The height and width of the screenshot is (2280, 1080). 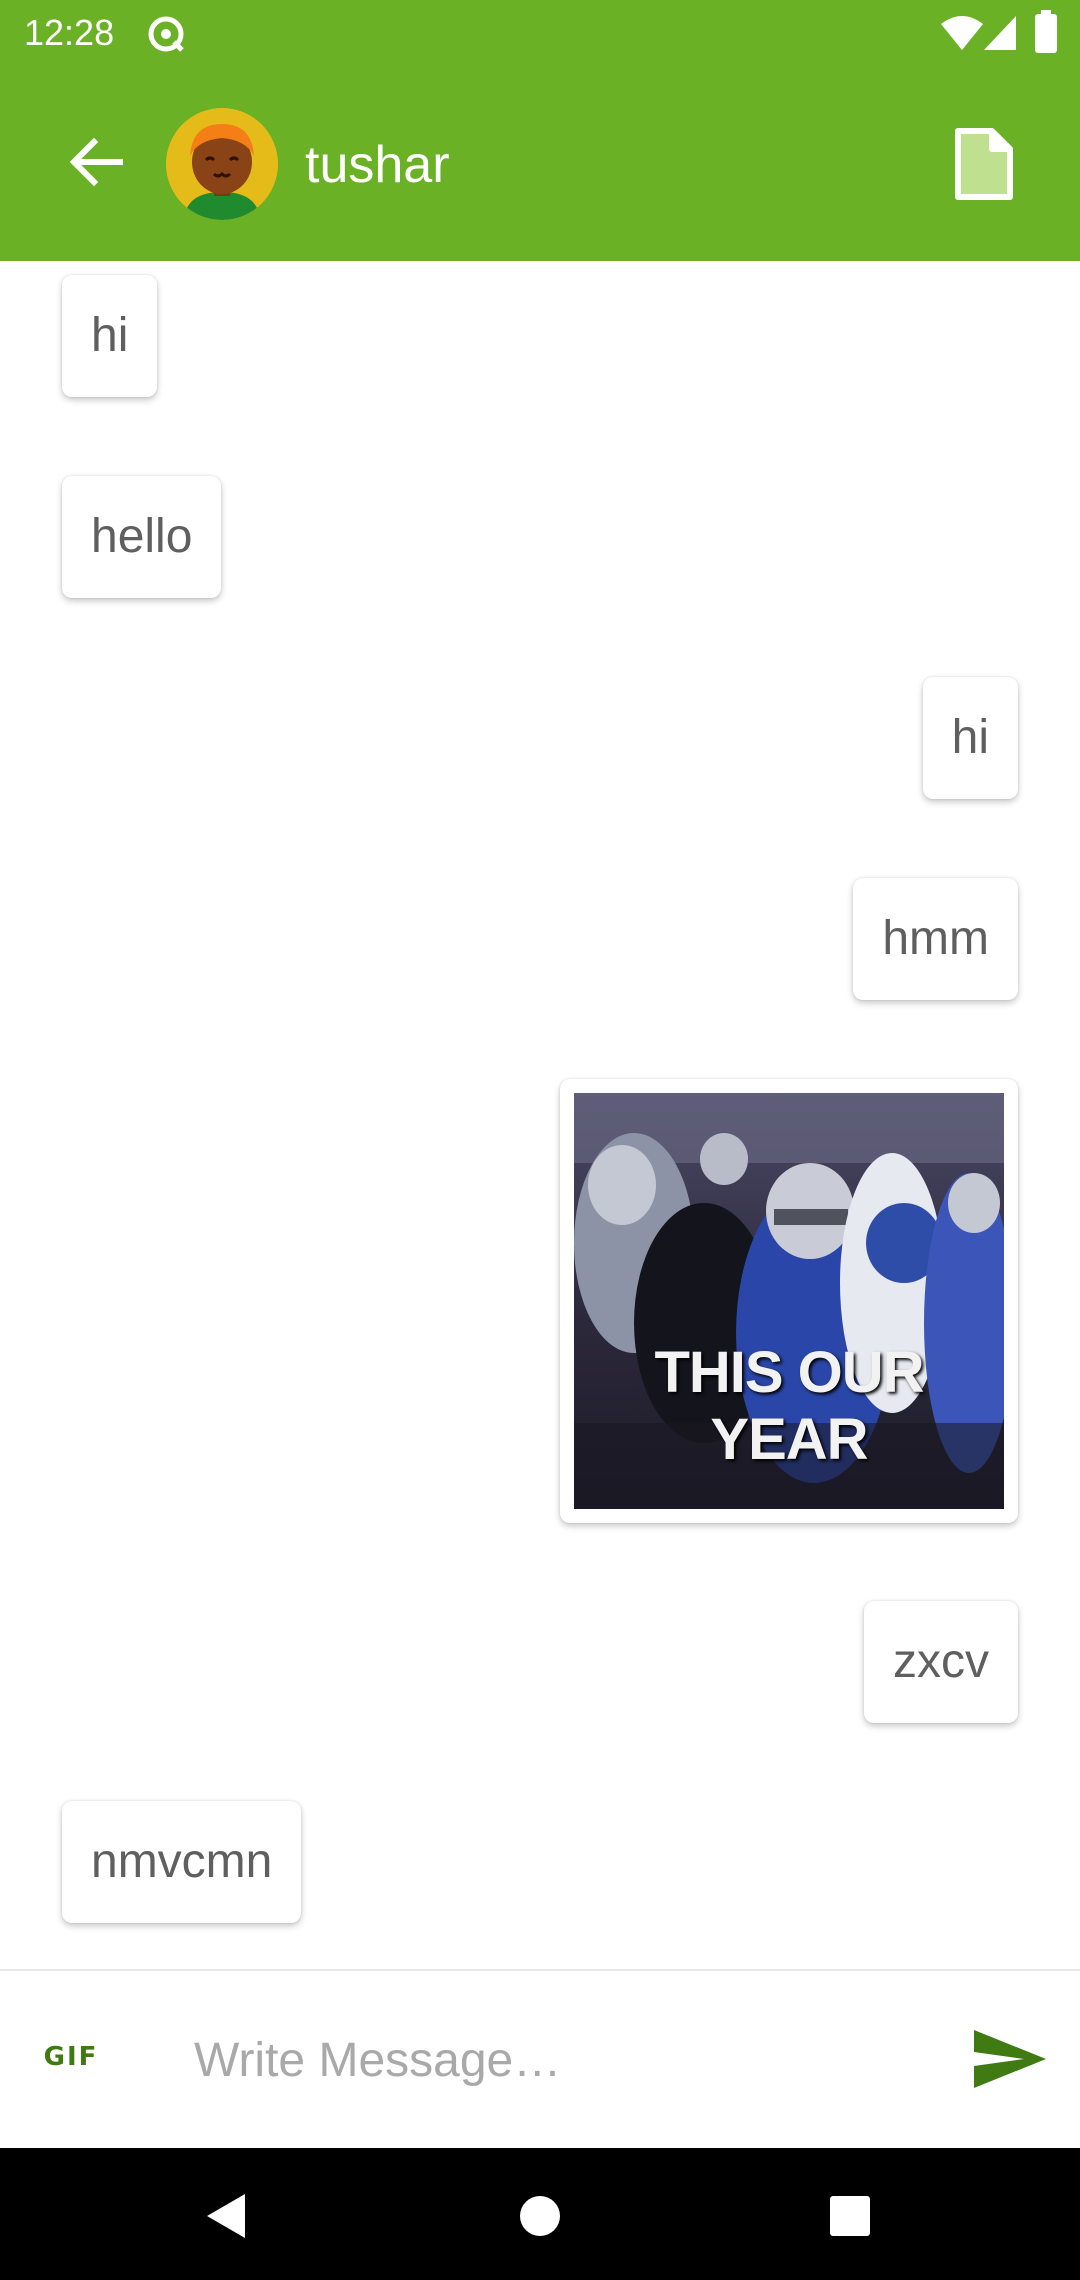 I want to click on message-composer: GIF, so click(x=540, y=2058).